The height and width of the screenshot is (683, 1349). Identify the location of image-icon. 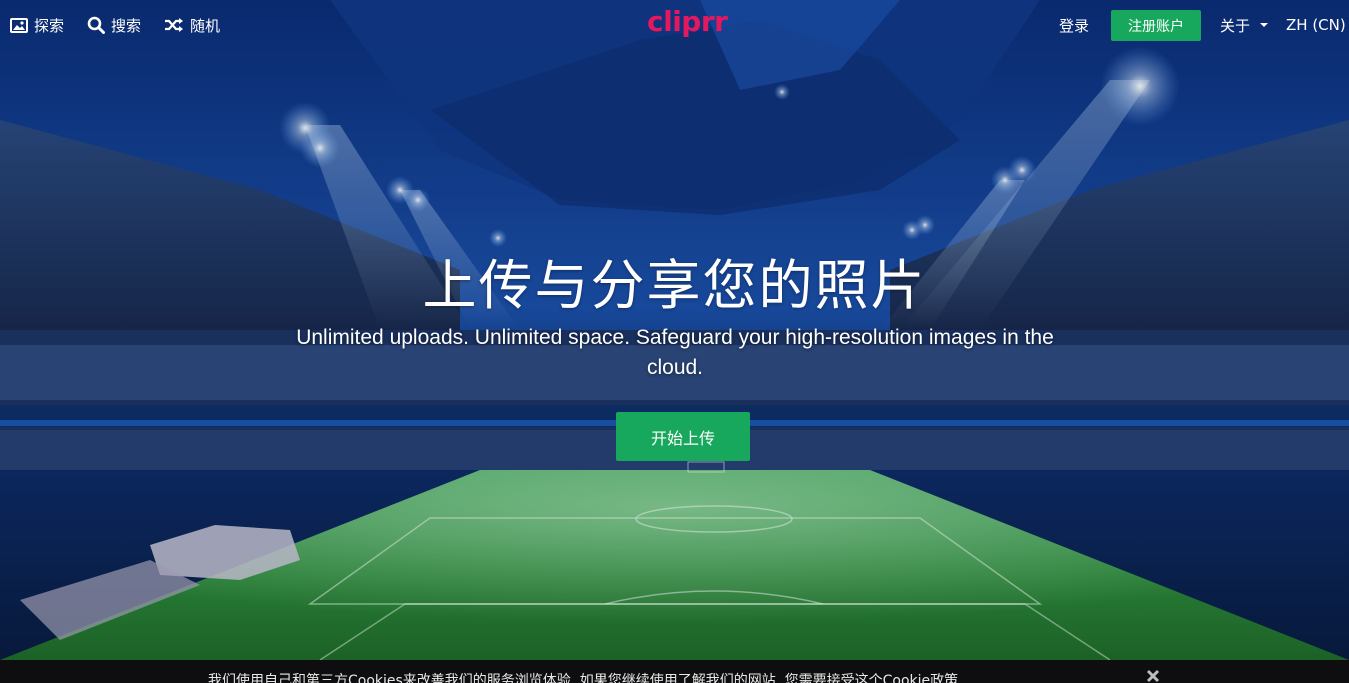
(19, 25).